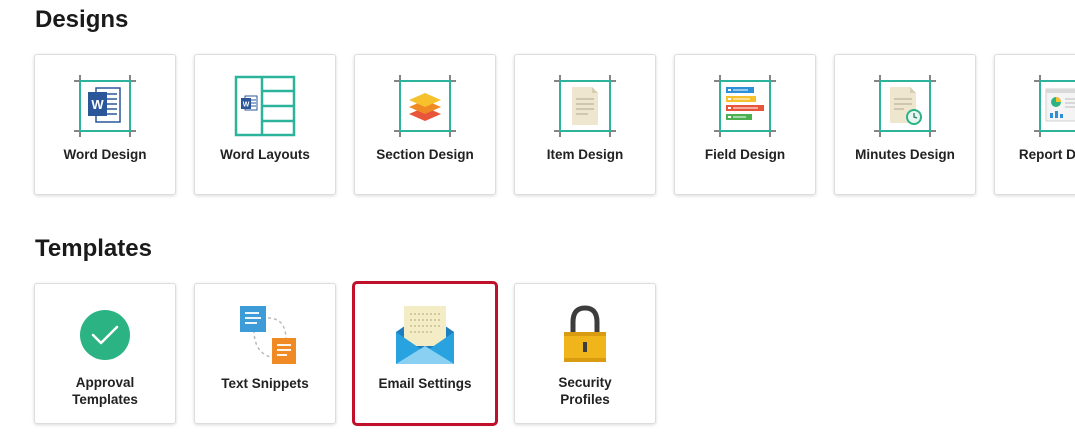 This screenshot has height=445, width=1075. What do you see at coordinates (105, 335) in the screenshot?
I see `checkmark-circle-icon` at bounding box center [105, 335].